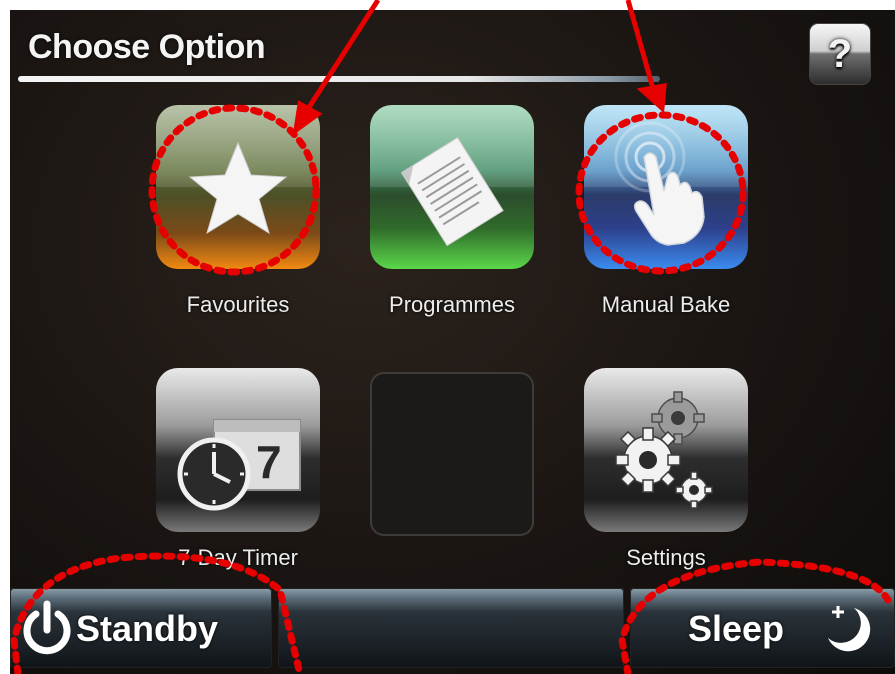  I want to click on seven-day-timer-label: 7-Day Timer, so click(238, 557).